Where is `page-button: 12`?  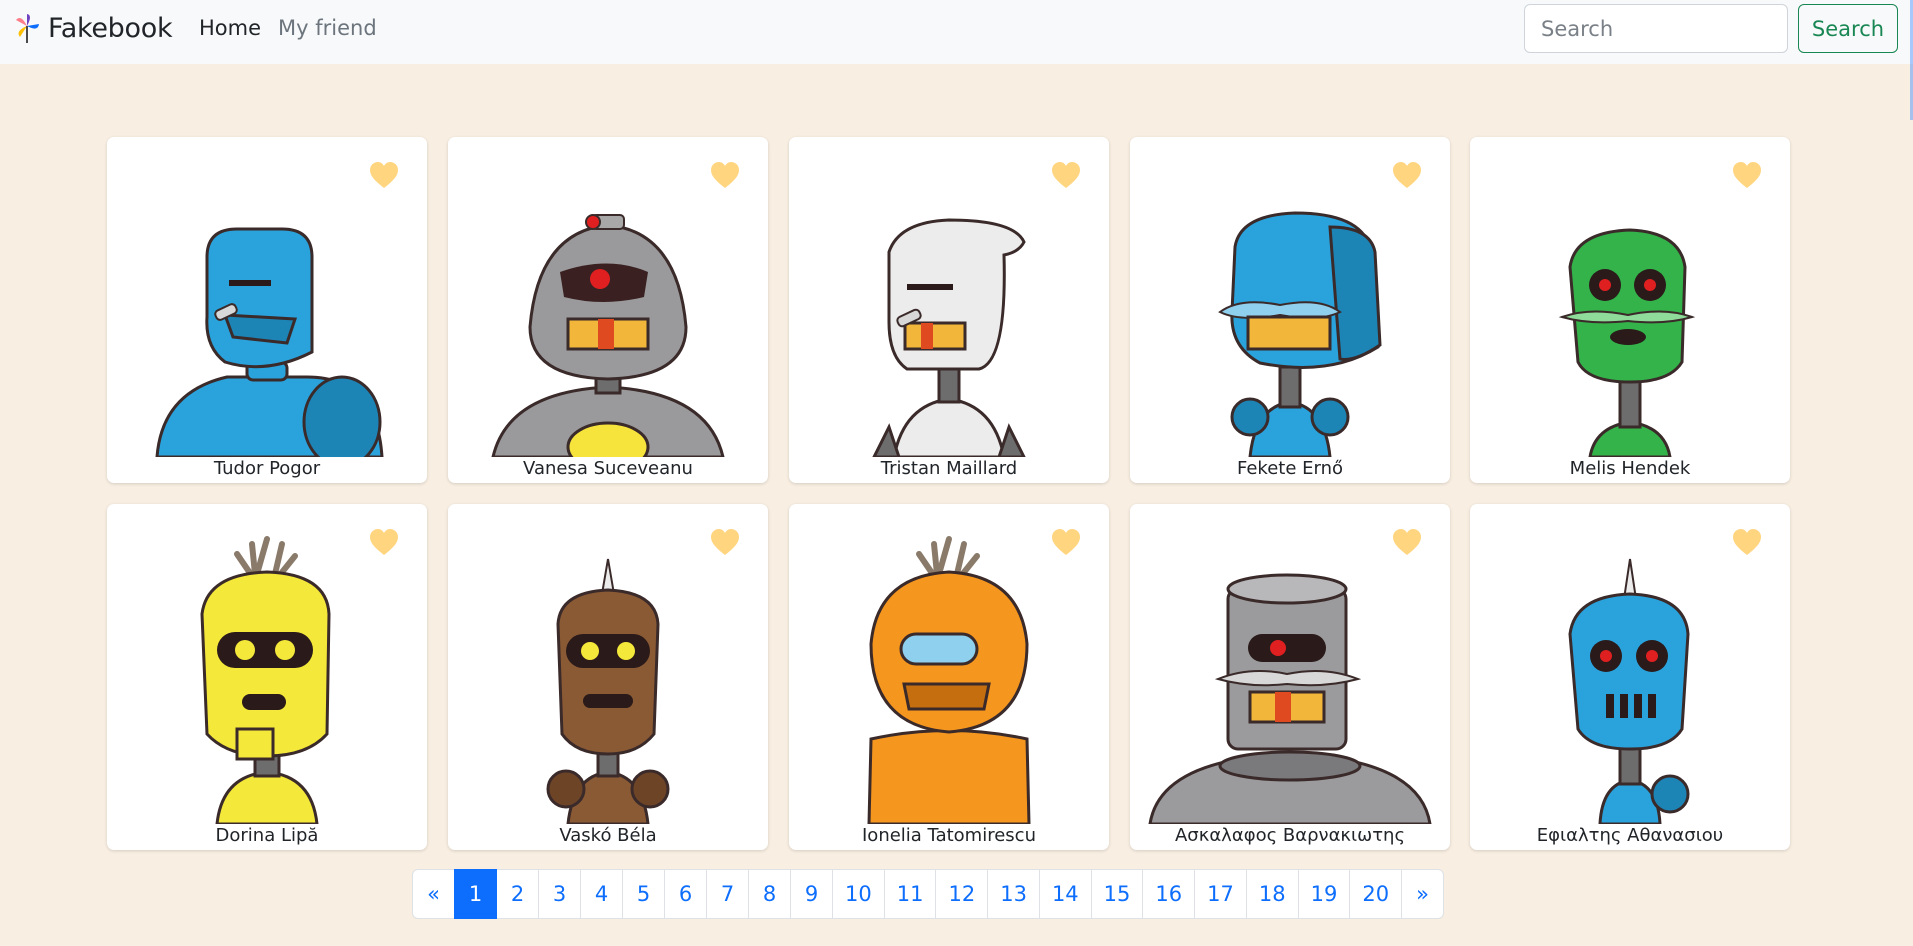
page-button: 12 is located at coordinates (962, 894).